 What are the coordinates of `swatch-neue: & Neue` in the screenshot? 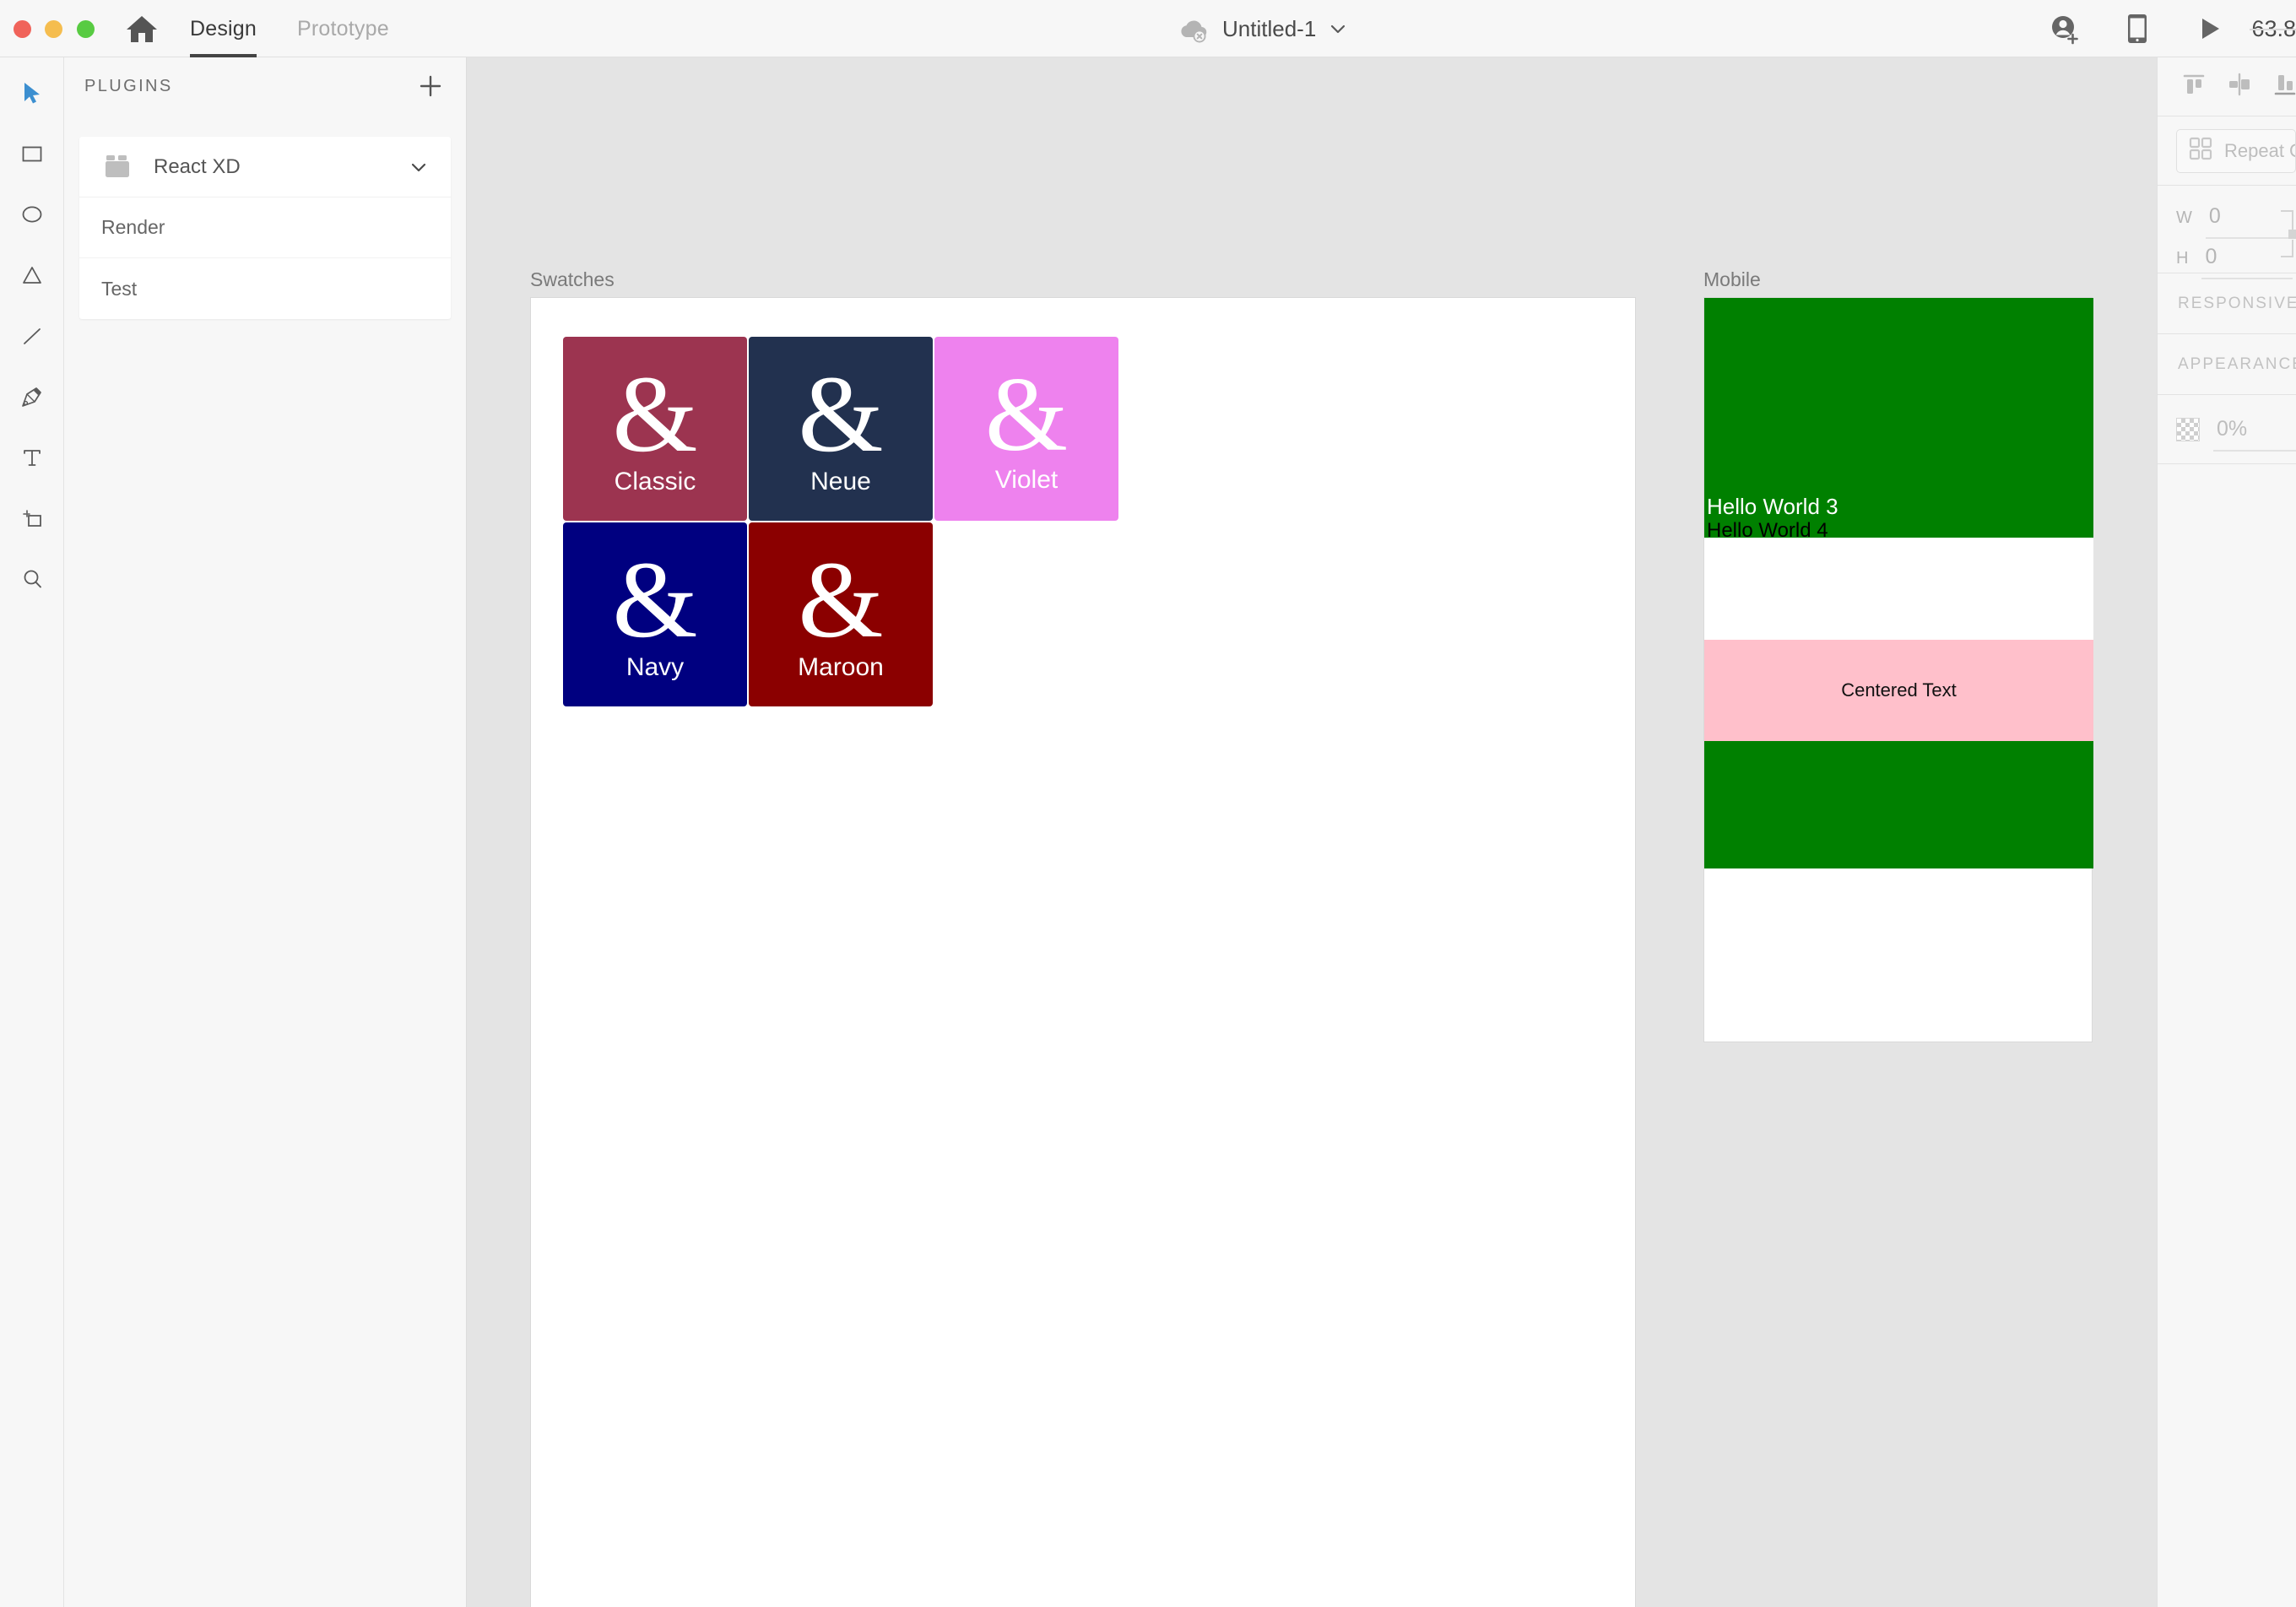 It's located at (841, 429).